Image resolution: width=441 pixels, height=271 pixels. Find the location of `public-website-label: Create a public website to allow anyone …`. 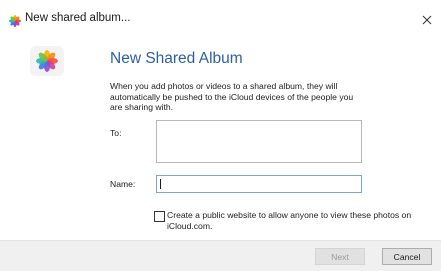

public-website-label: Create a public website to allow anyone … is located at coordinates (296, 220).